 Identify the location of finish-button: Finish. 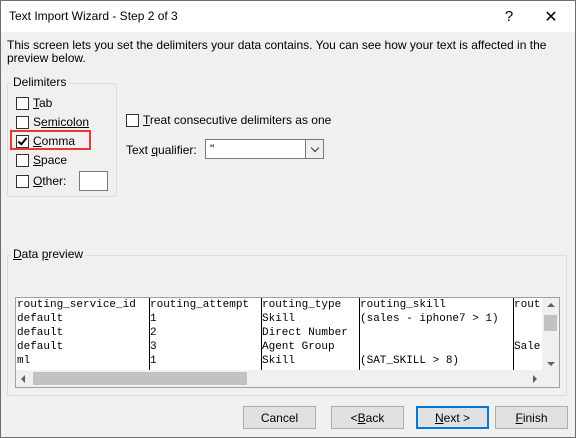
(531, 417).